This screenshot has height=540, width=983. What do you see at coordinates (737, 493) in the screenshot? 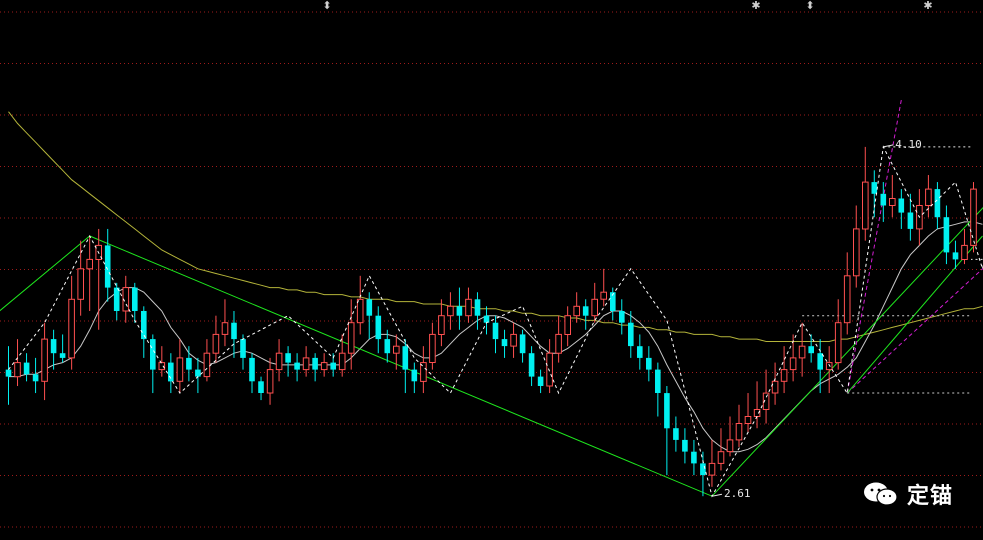
I see `low-price-label: 2.61` at bounding box center [737, 493].